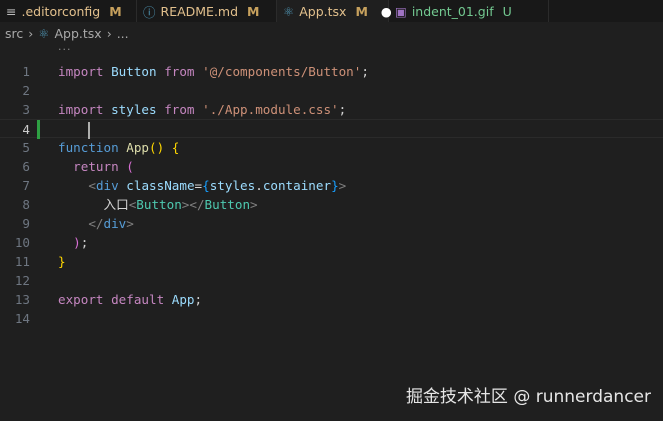  What do you see at coordinates (89, 130) in the screenshot?
I see `text-cursor` at bounding box center [89, 130].